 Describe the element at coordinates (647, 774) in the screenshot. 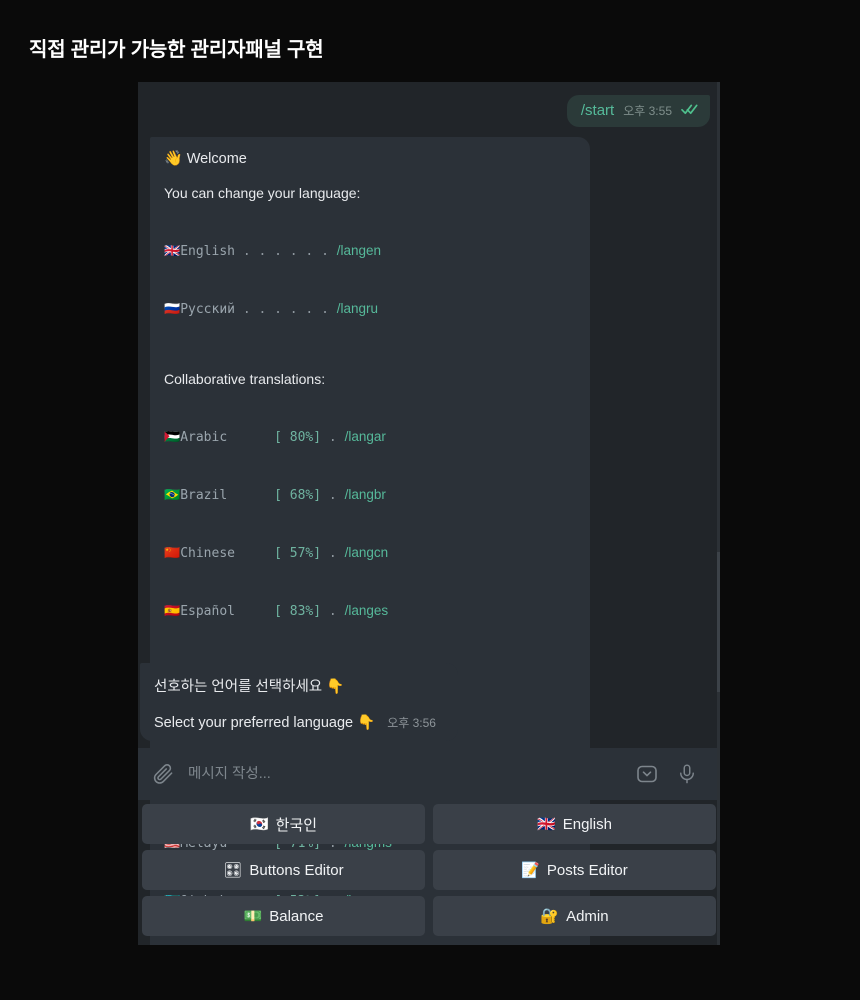

I see `chevron-down-box-icon` at that location.